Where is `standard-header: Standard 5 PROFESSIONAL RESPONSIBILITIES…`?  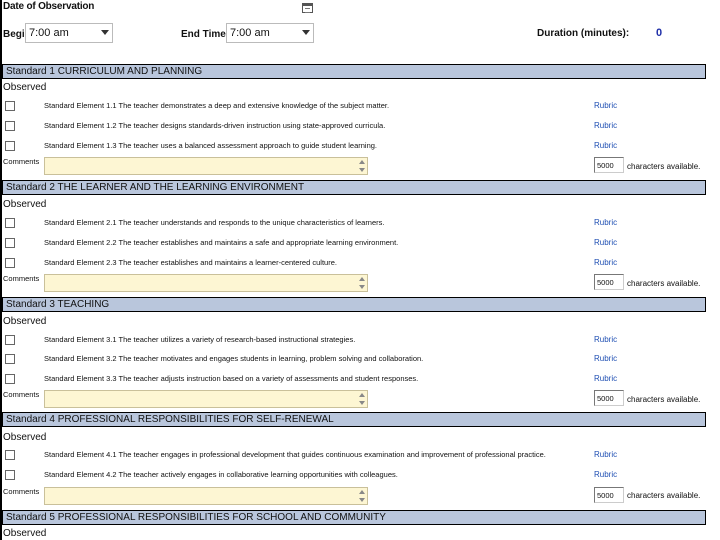
standard-header: Standard 5 PROFESSIONAL RESPONSIBILITIES… is located at coordinates (353, 517).